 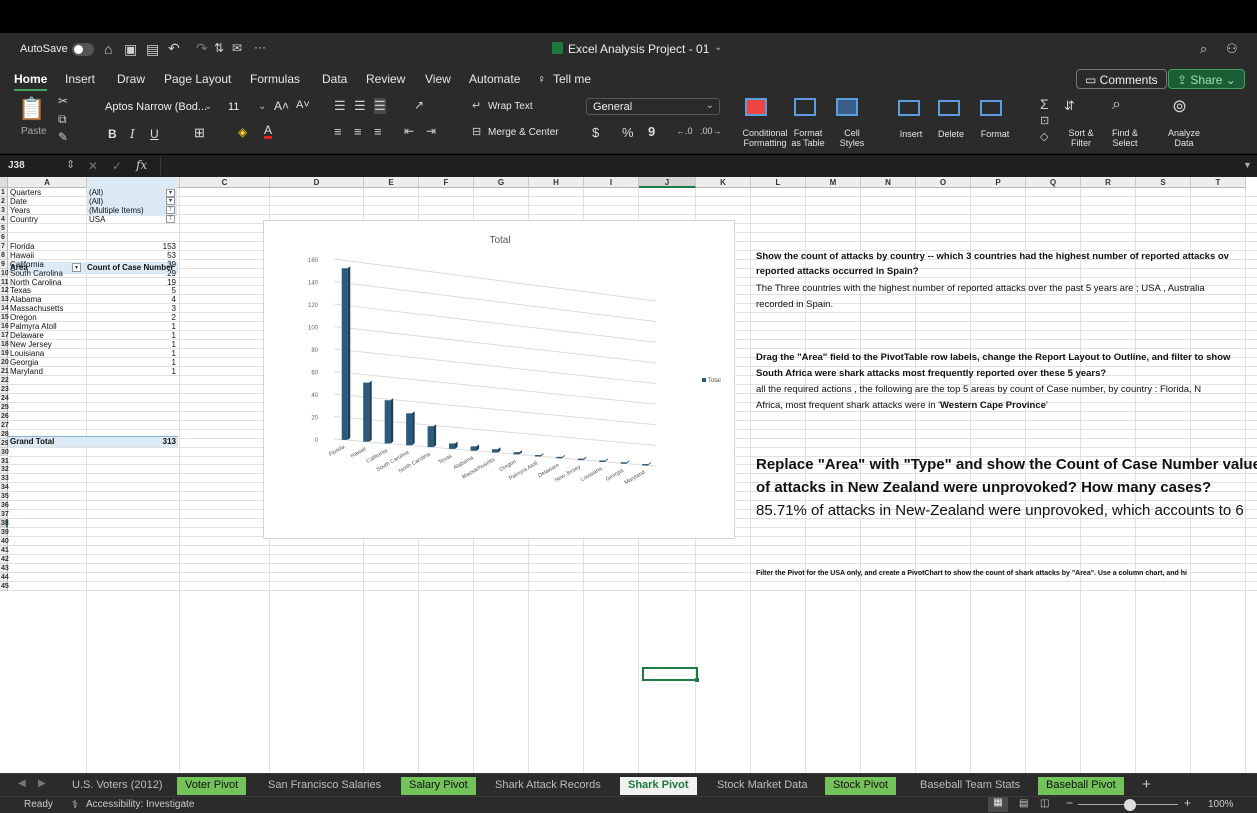 What do you see at coordinates (70, 164) in the screenshot?
I see `name-box-stepper-icon: ⇕` at bounding box center [70, 164].